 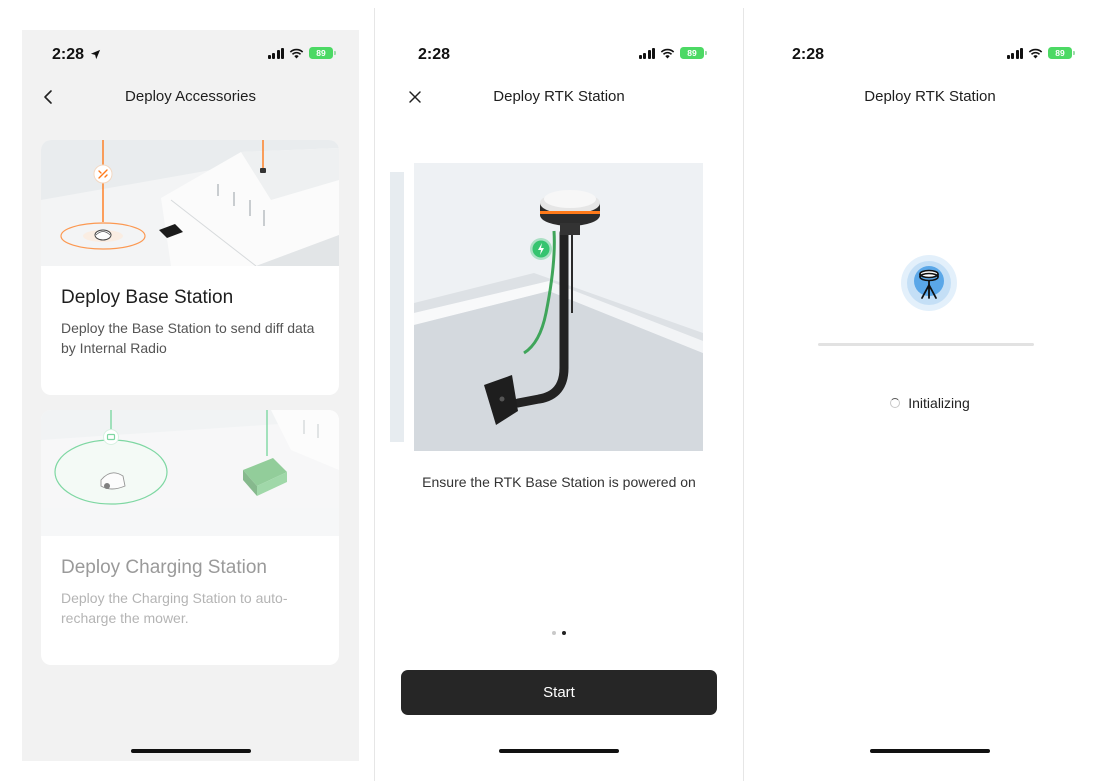 I want to click on navigation-bar: Deploy Accessories, so click(x=190, y=96).